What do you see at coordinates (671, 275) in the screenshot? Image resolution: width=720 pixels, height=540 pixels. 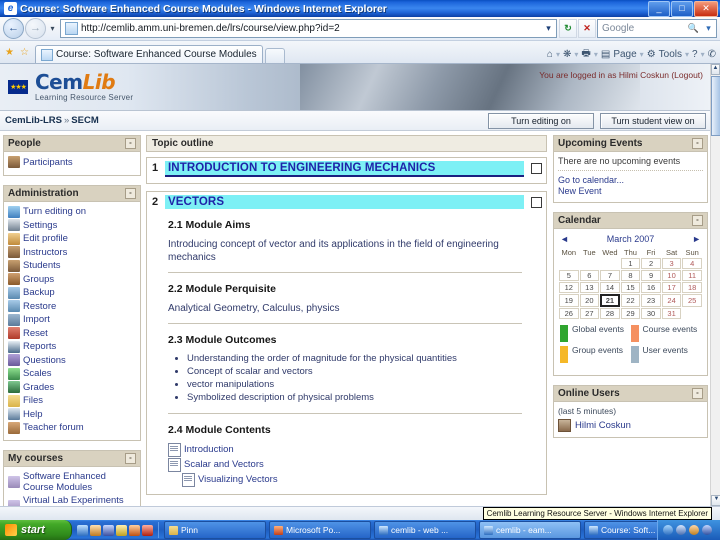 I see `calendar-day: 10` at bounding box center [671, 275].